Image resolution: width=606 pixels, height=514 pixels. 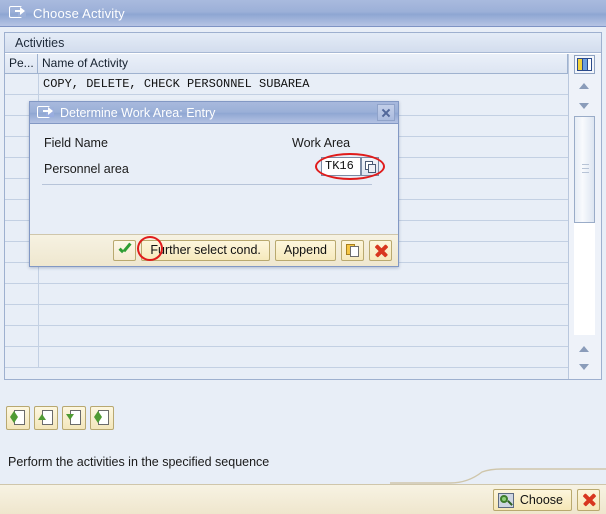 I want to click on field-row-divider, so click(x=207, y=184).